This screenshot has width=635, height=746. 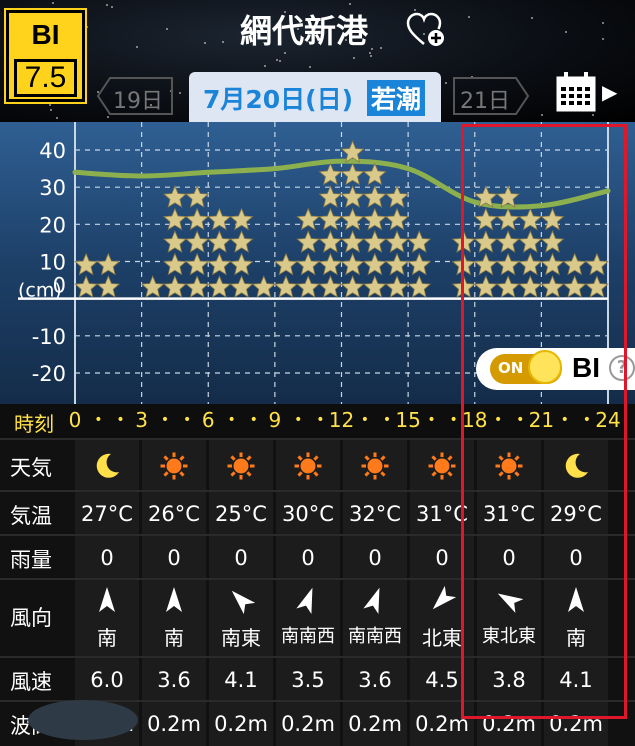 I want to click on help-icon: ?, so click(x=622, y=368).